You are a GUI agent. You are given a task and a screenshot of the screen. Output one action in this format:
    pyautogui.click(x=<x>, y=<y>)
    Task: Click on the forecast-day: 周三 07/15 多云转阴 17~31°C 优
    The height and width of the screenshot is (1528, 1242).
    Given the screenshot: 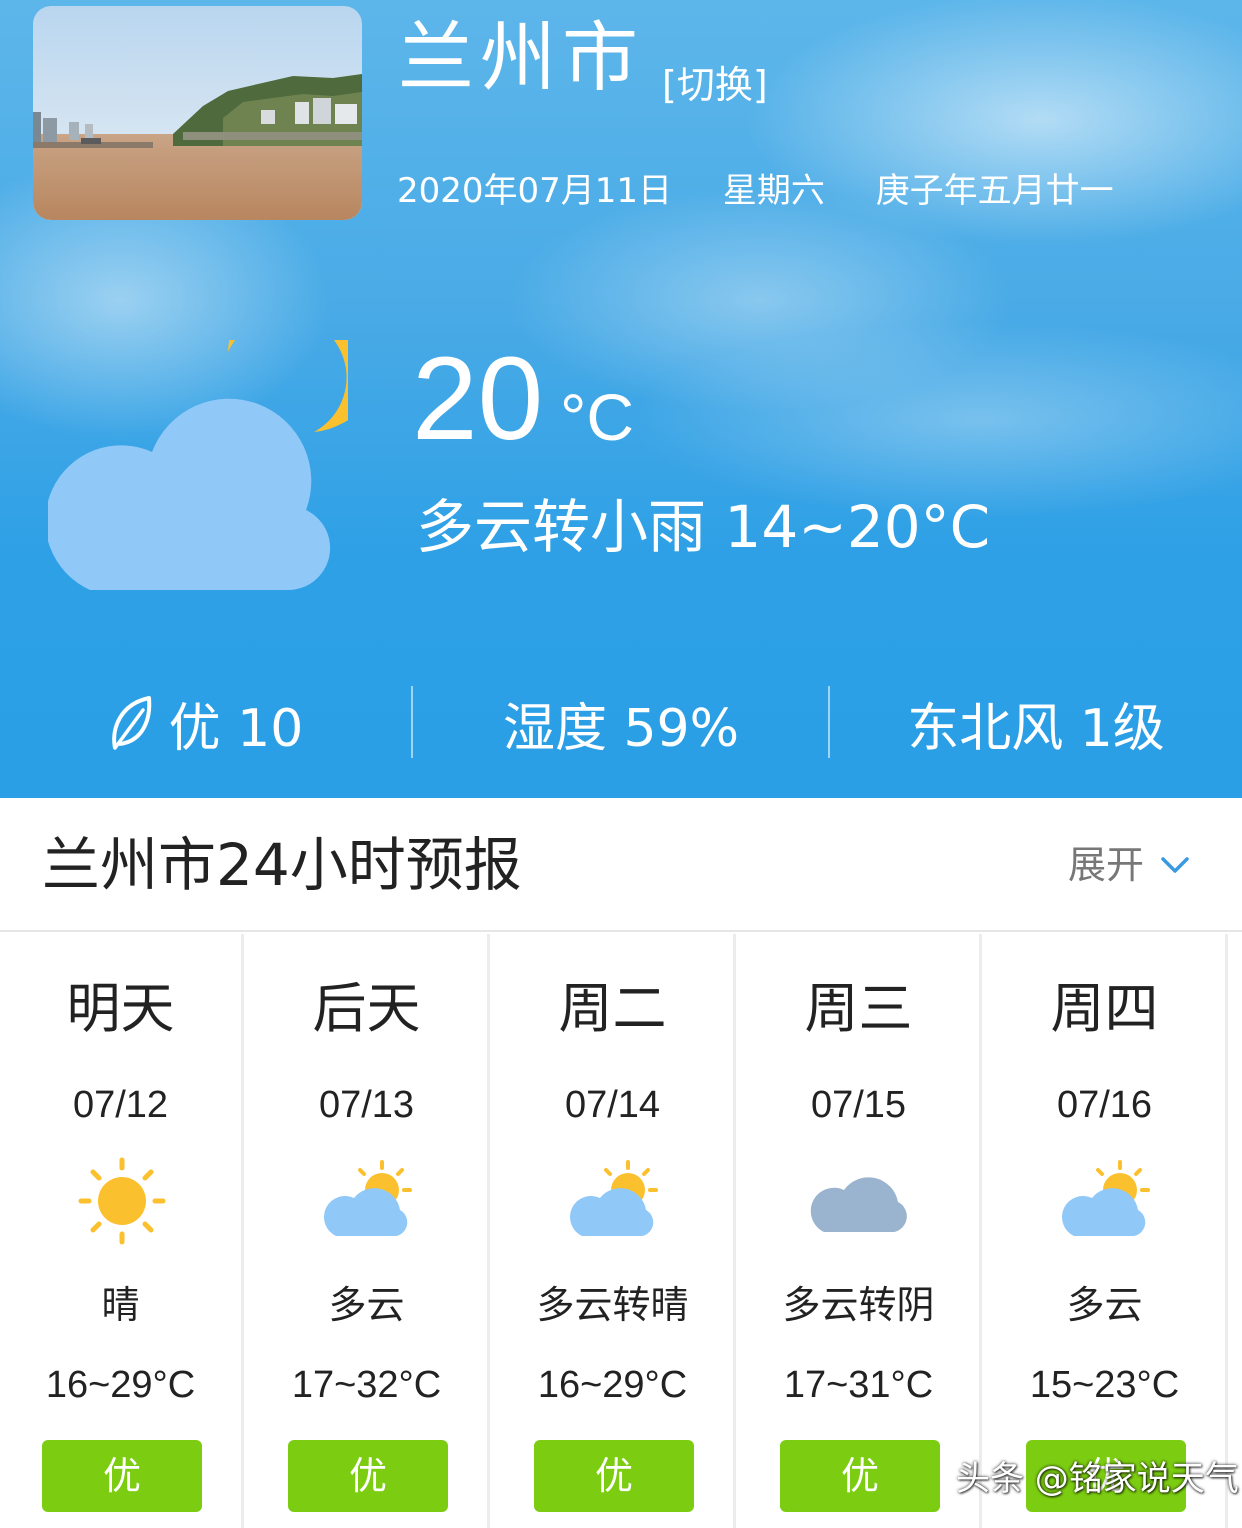 What is the action you would take?
    pyautogui.click(x=860, y=1231)
    